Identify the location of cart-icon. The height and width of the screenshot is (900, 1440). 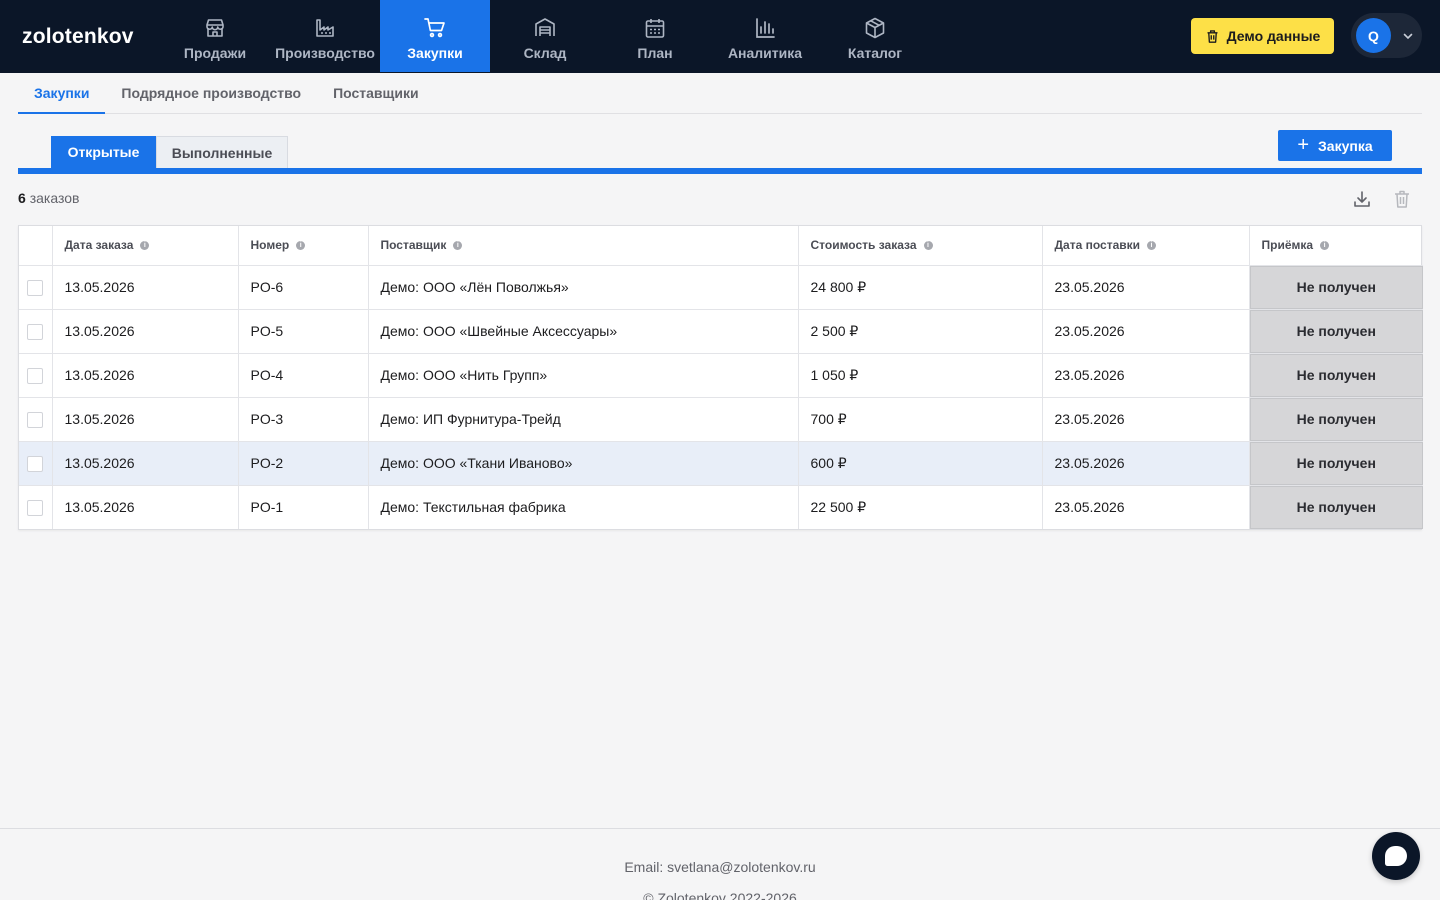
(434, 27).